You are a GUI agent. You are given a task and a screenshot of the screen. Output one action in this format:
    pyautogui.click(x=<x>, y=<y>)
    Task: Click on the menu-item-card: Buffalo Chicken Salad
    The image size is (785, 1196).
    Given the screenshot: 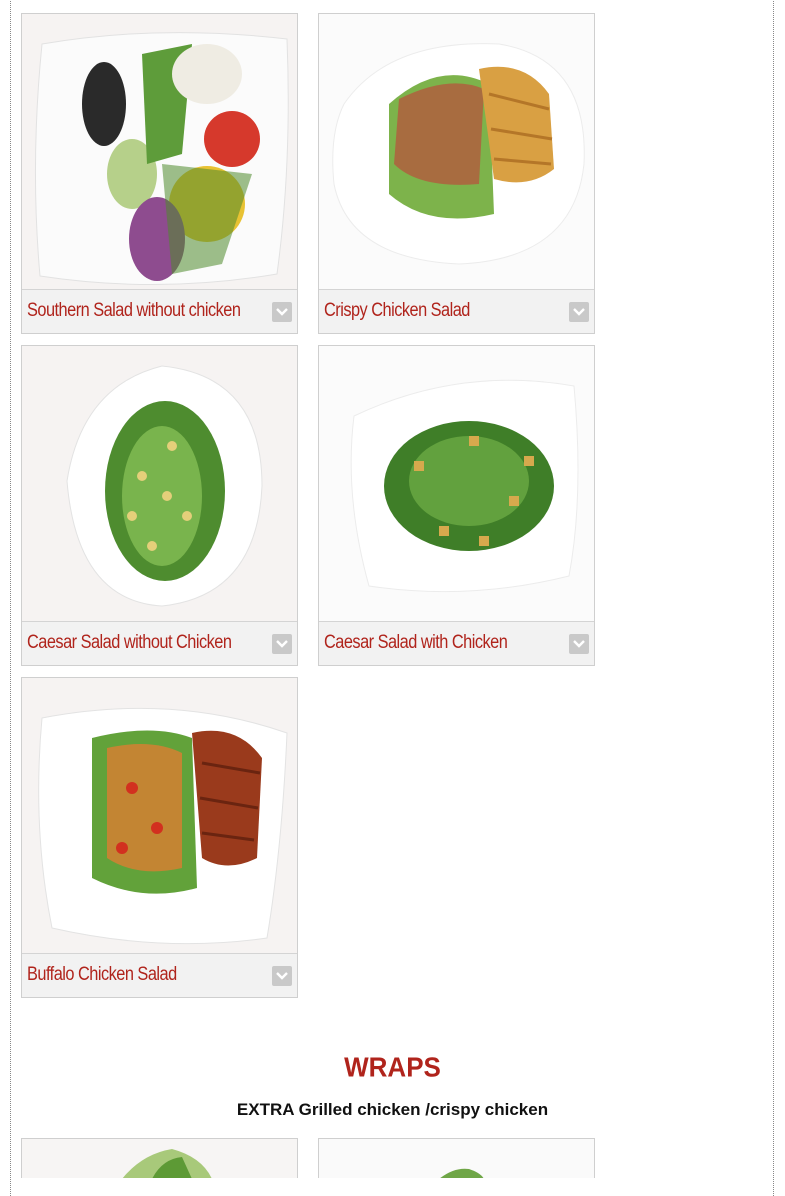 What is the action you would take?
    pyautogui.click(x=159, y=837)
    